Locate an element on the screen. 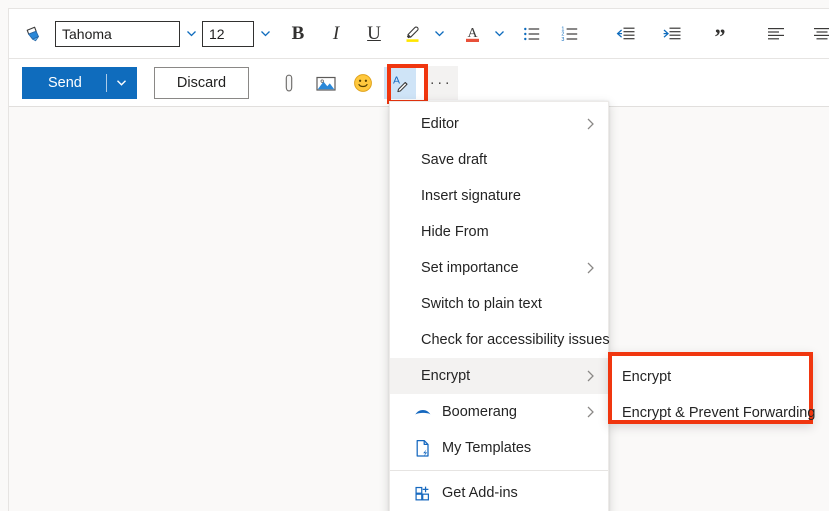 This screenshot has height=511, width=829. underline-button: U is located at coordinates (374, 34).